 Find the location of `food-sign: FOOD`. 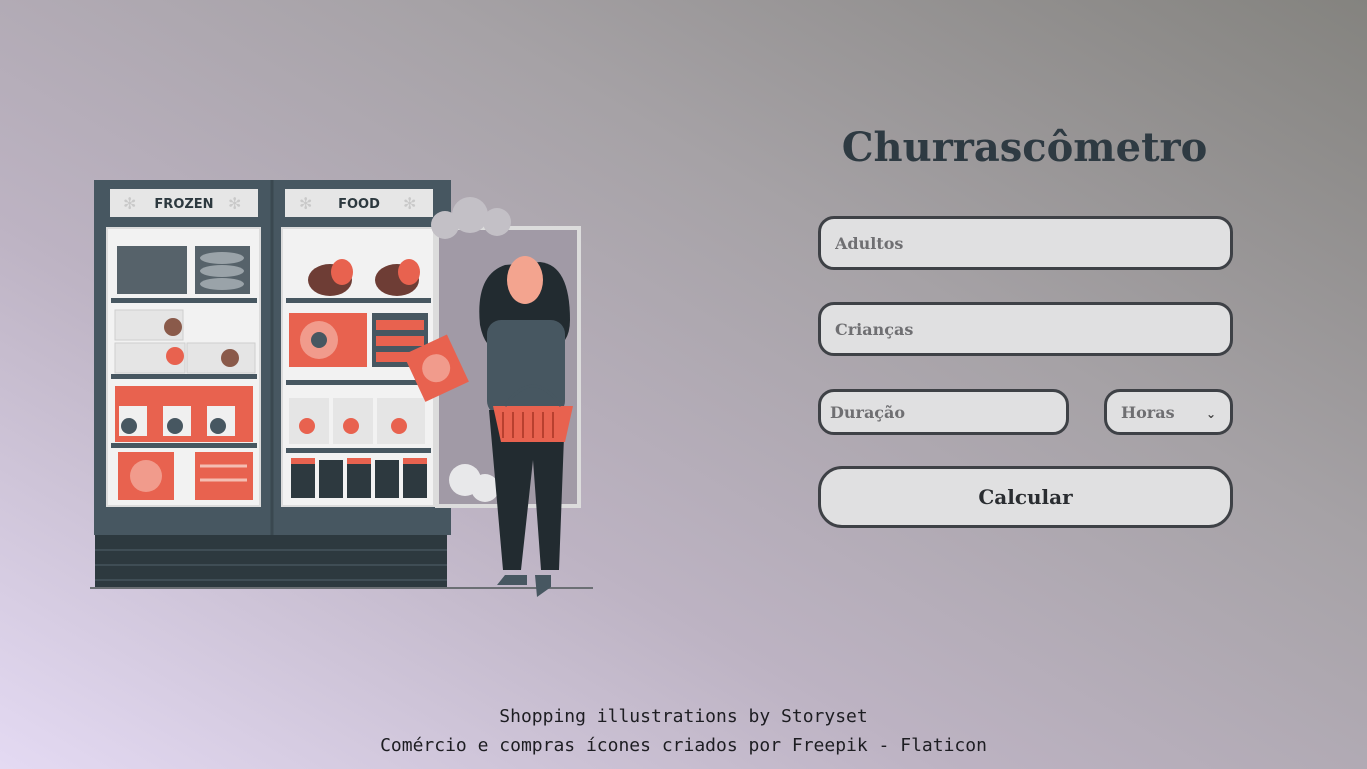

food-sign: FOOD is located at coordinates (359, 204).